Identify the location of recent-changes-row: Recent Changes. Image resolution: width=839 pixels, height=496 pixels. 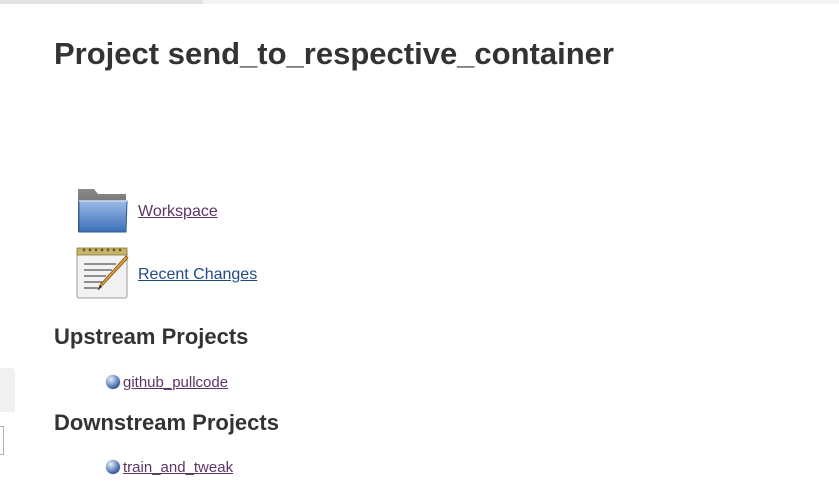
(166, 274).